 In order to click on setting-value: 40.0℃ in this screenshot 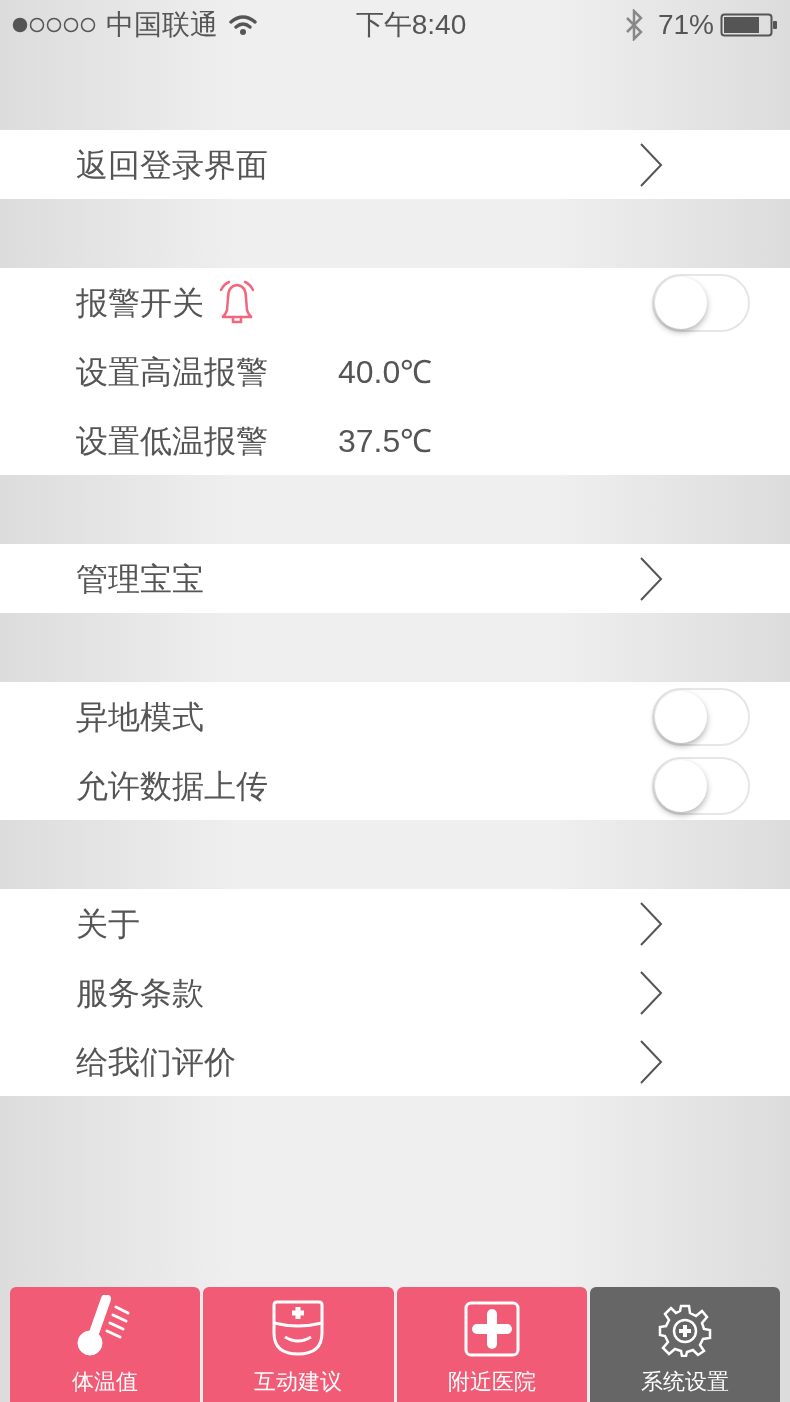, I will do `click(385, 371)`.